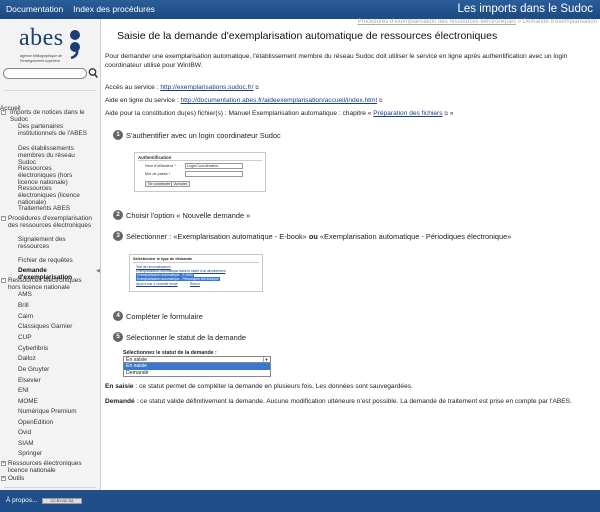  What do you see at coordinates (50, 487) in the screenshot?
I see `sidebar-divider` at bounding box center [50, 487].